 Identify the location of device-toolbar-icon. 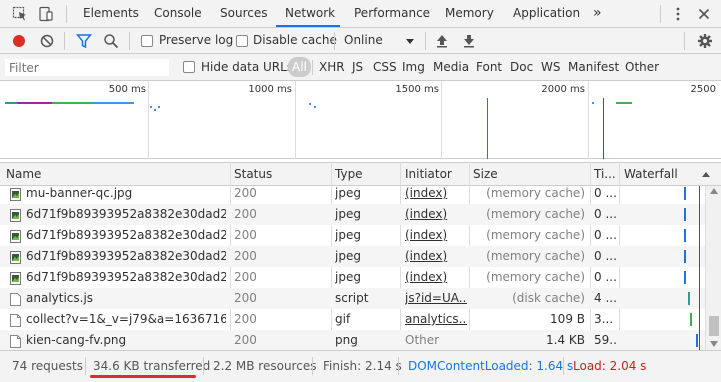
(46, 14).